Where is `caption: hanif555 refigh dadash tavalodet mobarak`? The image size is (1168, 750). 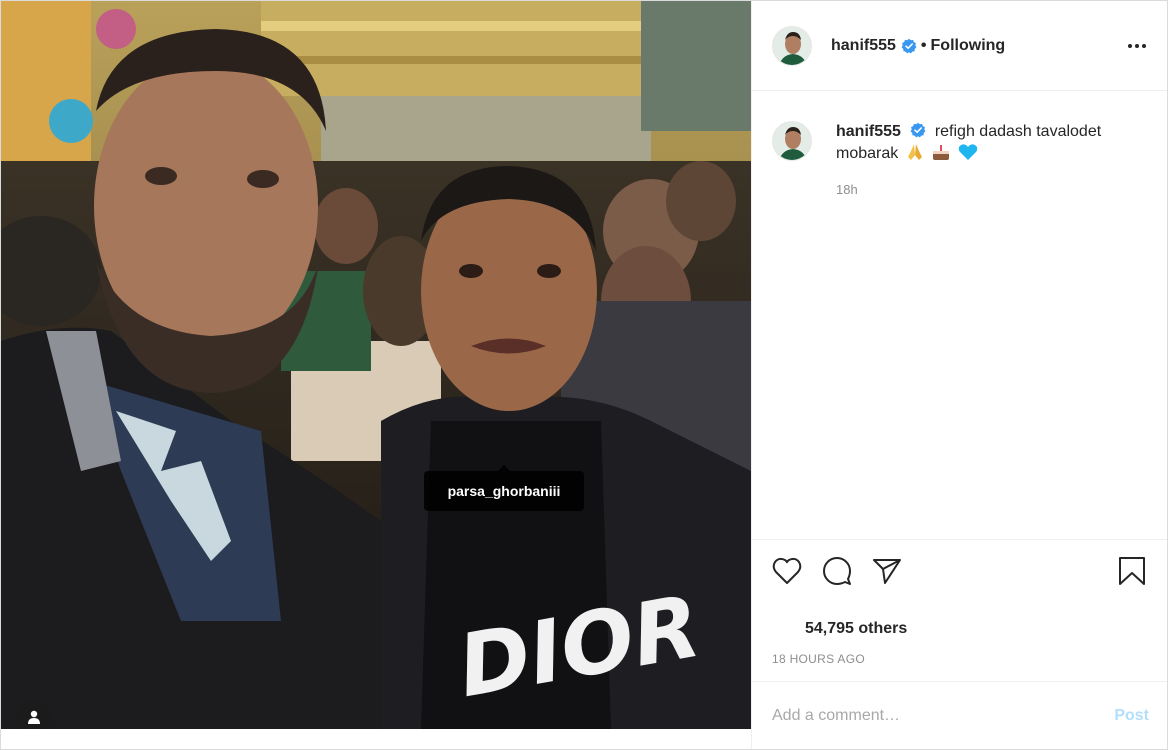 caption: hanif555 refigh dadash tavalodet mobarak is located at coordinates (957, 161).